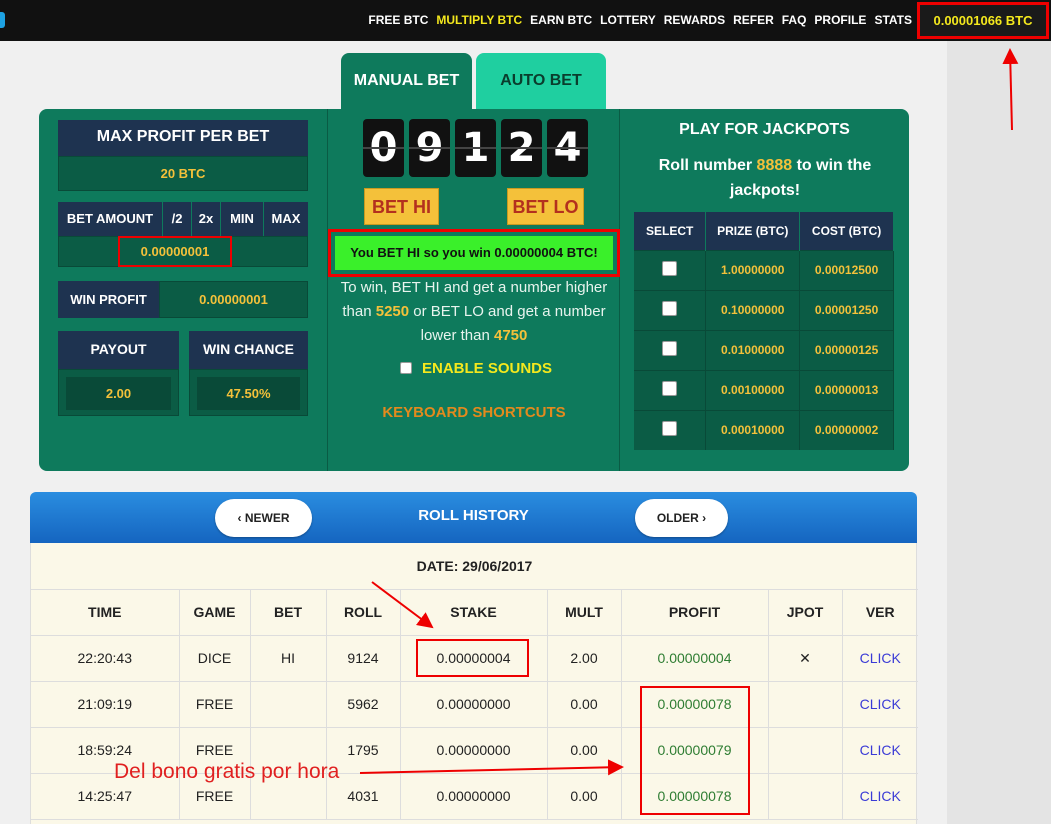 Image resolution: width=1051 pixels, height=824 pixels. I want to click on roll-digit: 1, so click(475, 148).